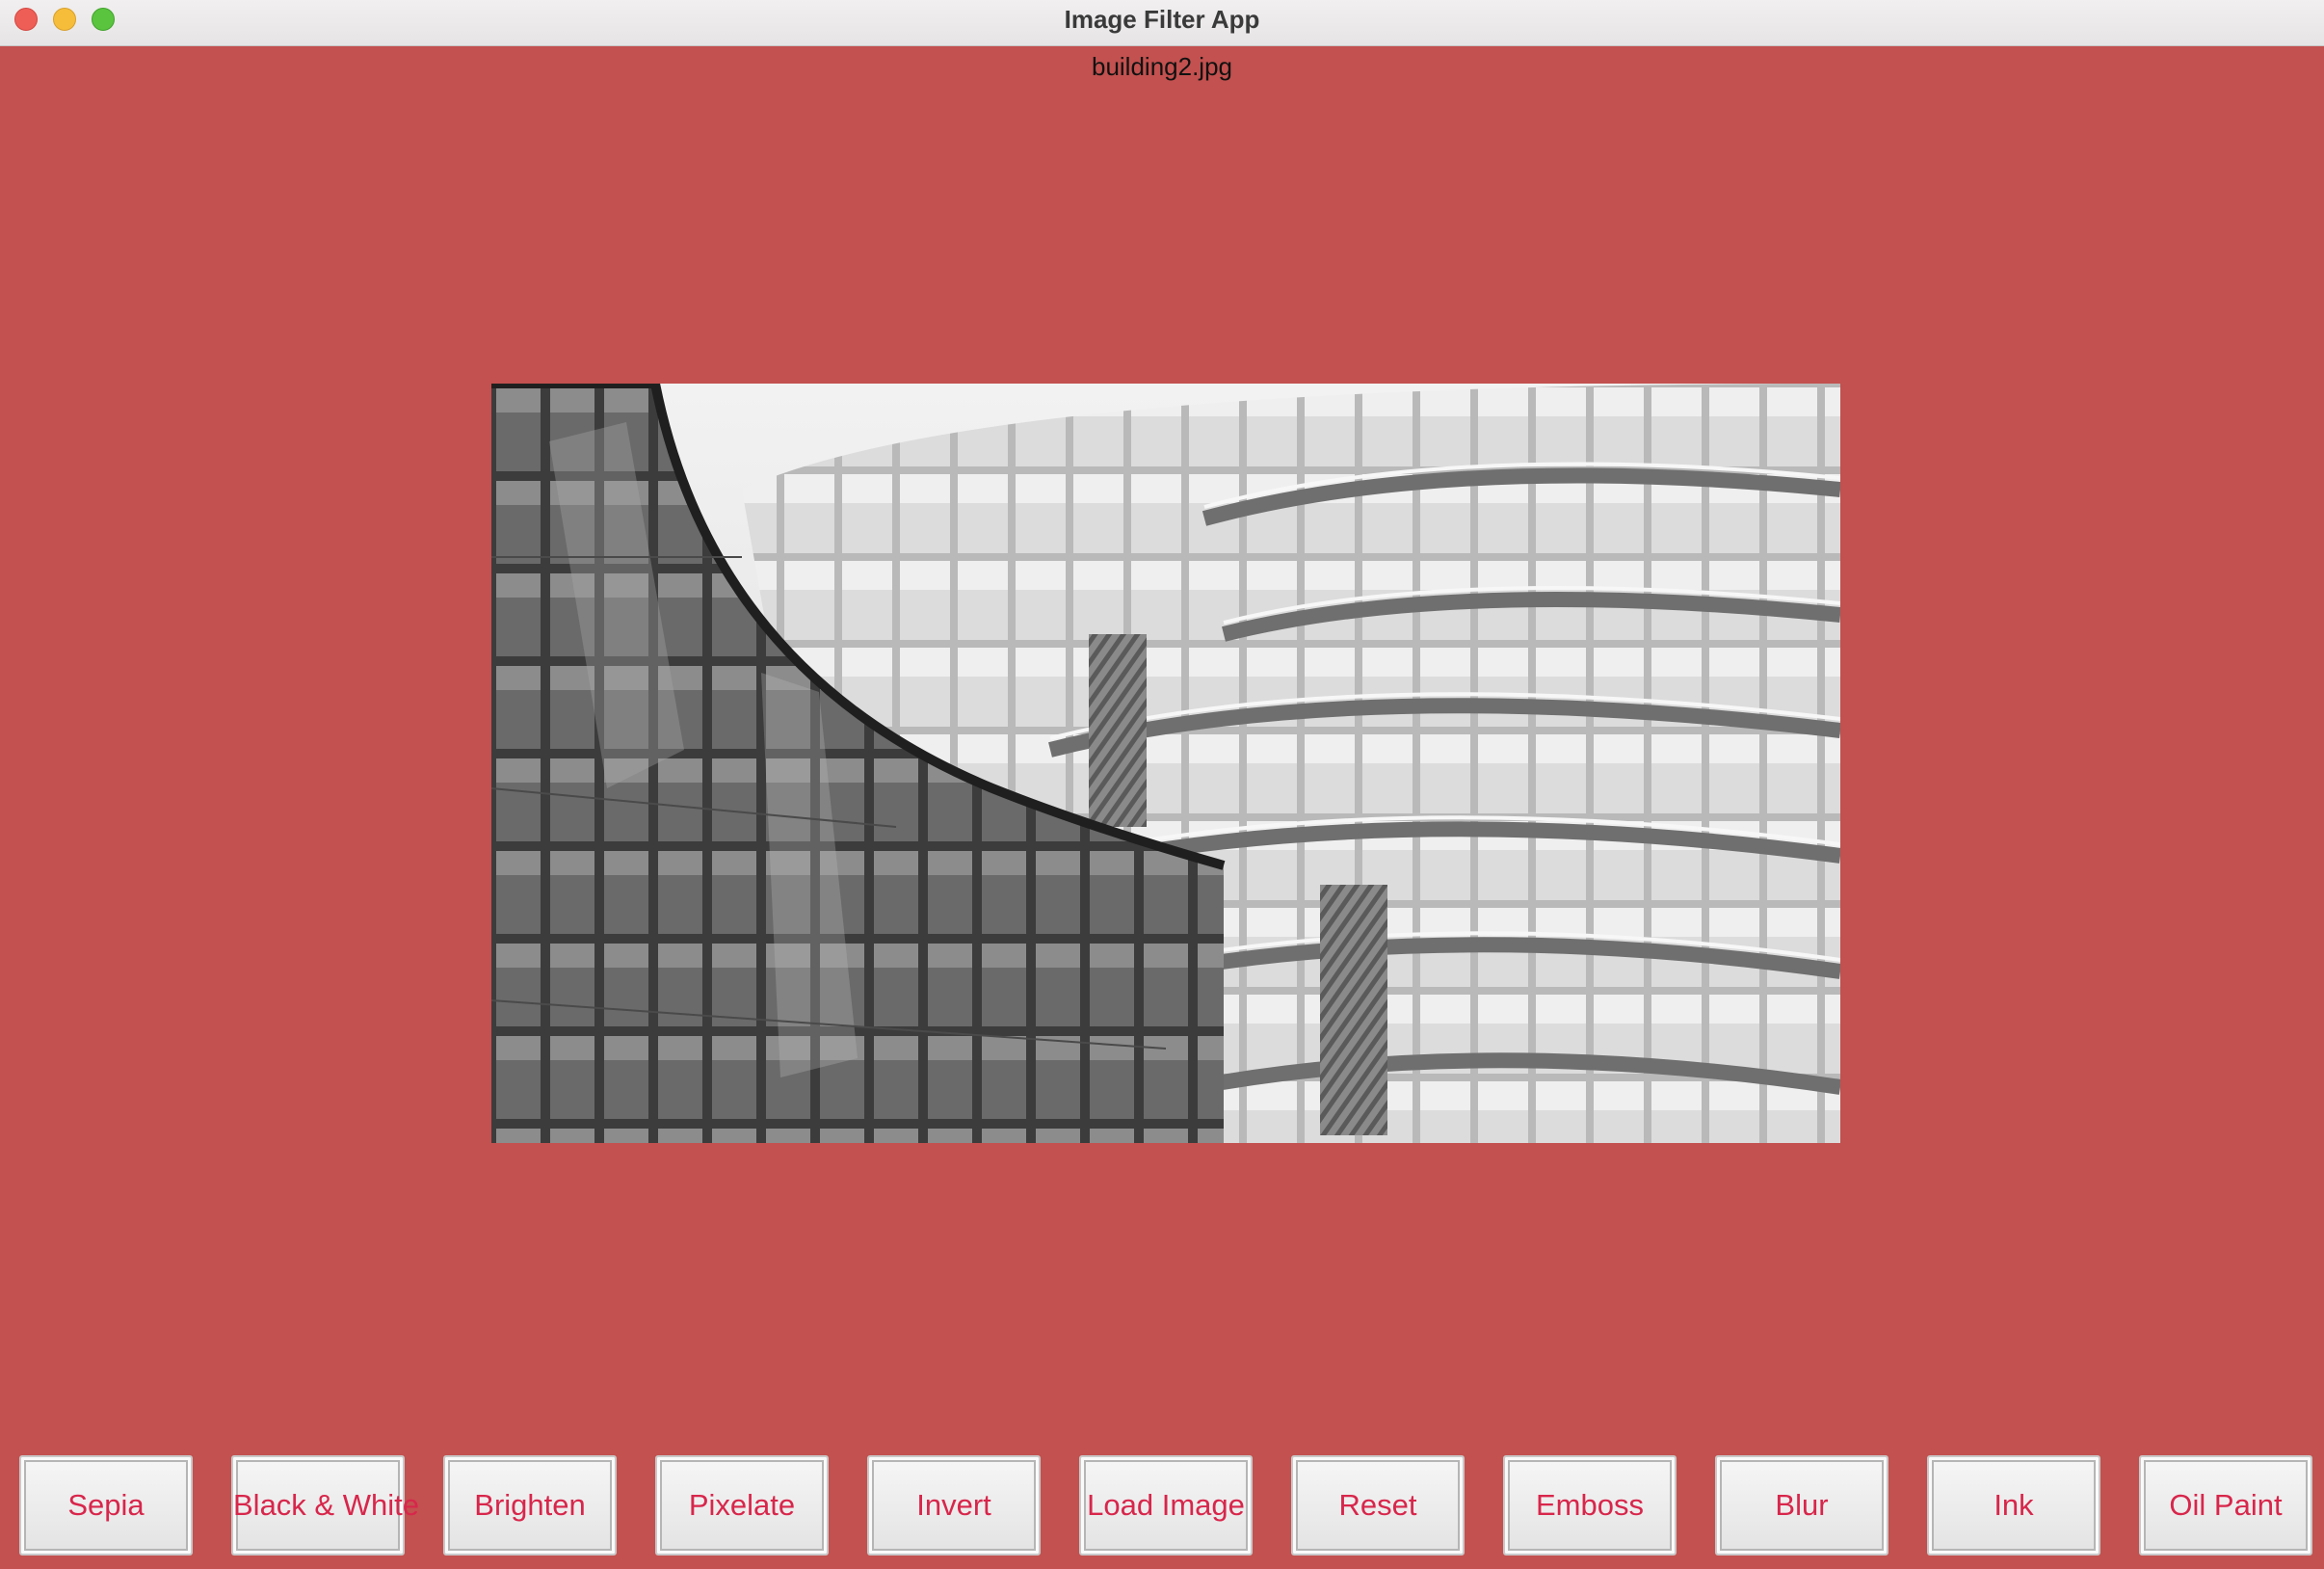 This screenshot has width=2324, height=1569. What do you see at coordinates (1166, 1506) in the screenshot?
I see `load-image-button: Load Image` at bounding box center [1166, 1506].